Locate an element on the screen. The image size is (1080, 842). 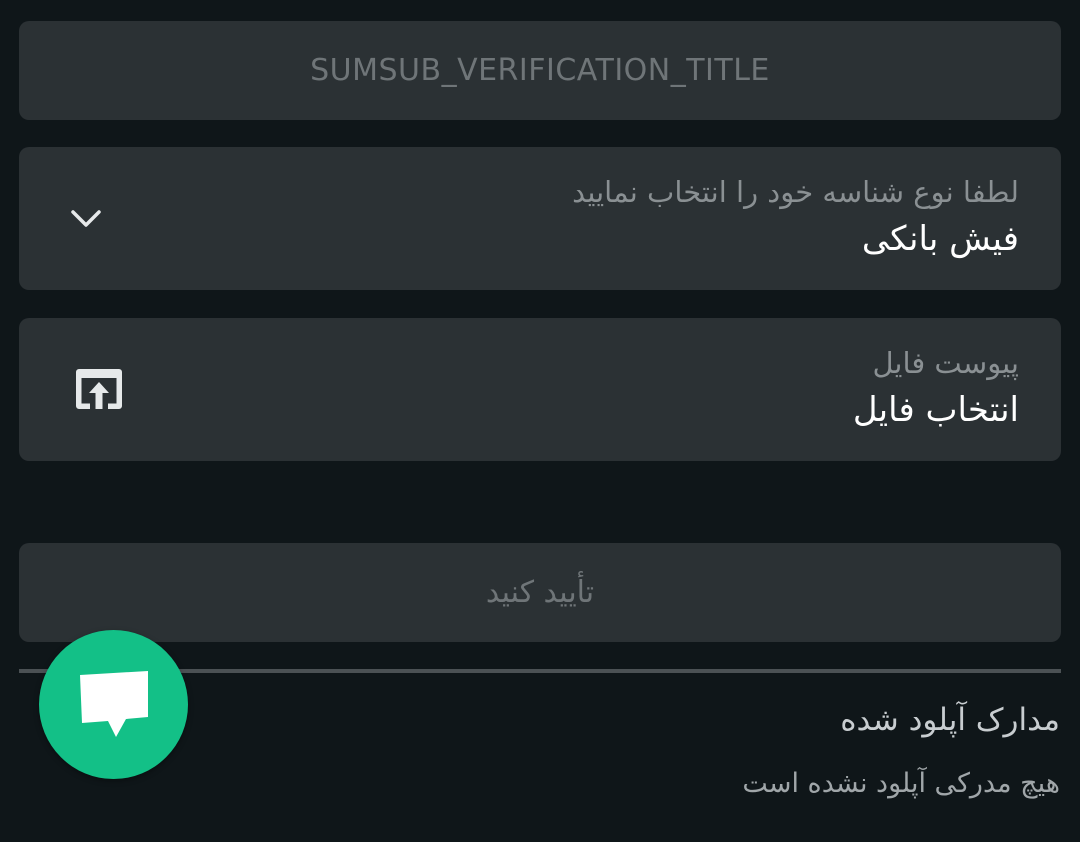
uploaded-documents-title: مدارک آپلود شده is located at coordinates (950, 720).